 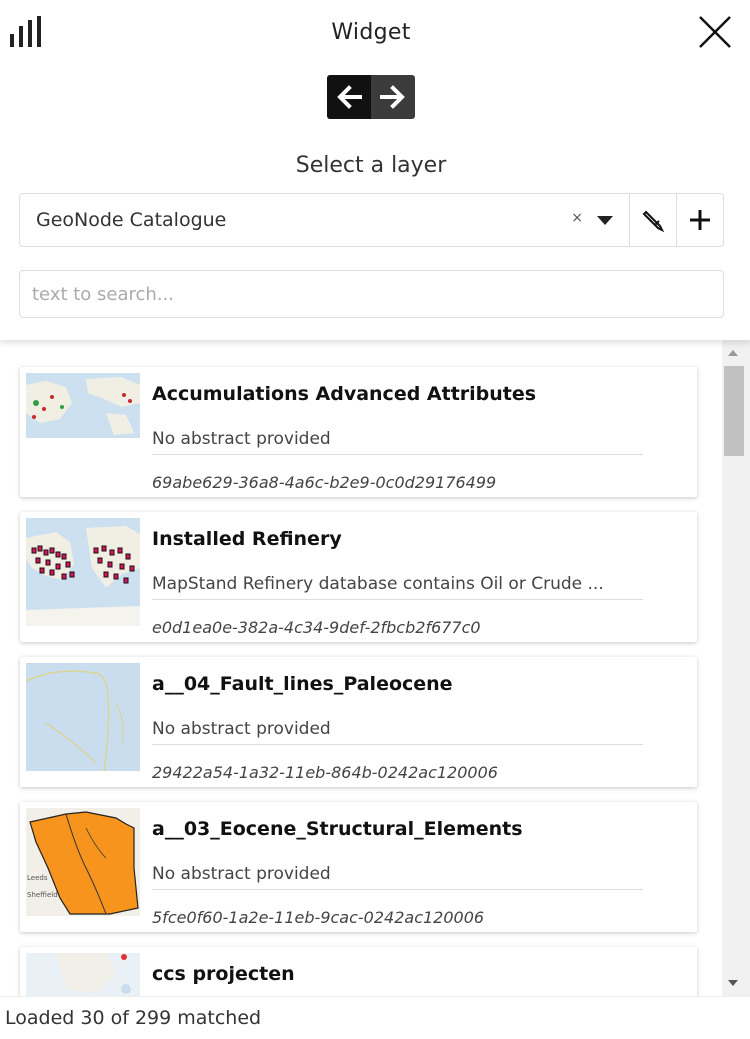 What do you see at coordinates (316, 627) in the screenshot?
I see `result-uuid: e0d1ea0e-382a-4c34-9def-2fbcb2f677c0` at bounding box center [316, 627].